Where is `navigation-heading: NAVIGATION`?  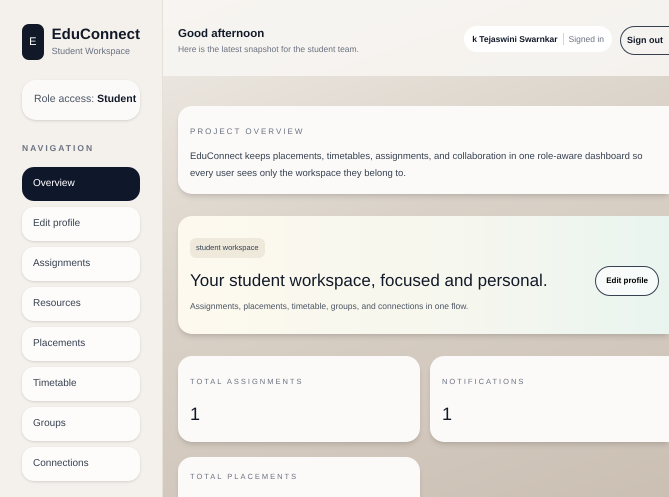 navigation-heading: NAVIGATION is located at coordinates (59, 148).